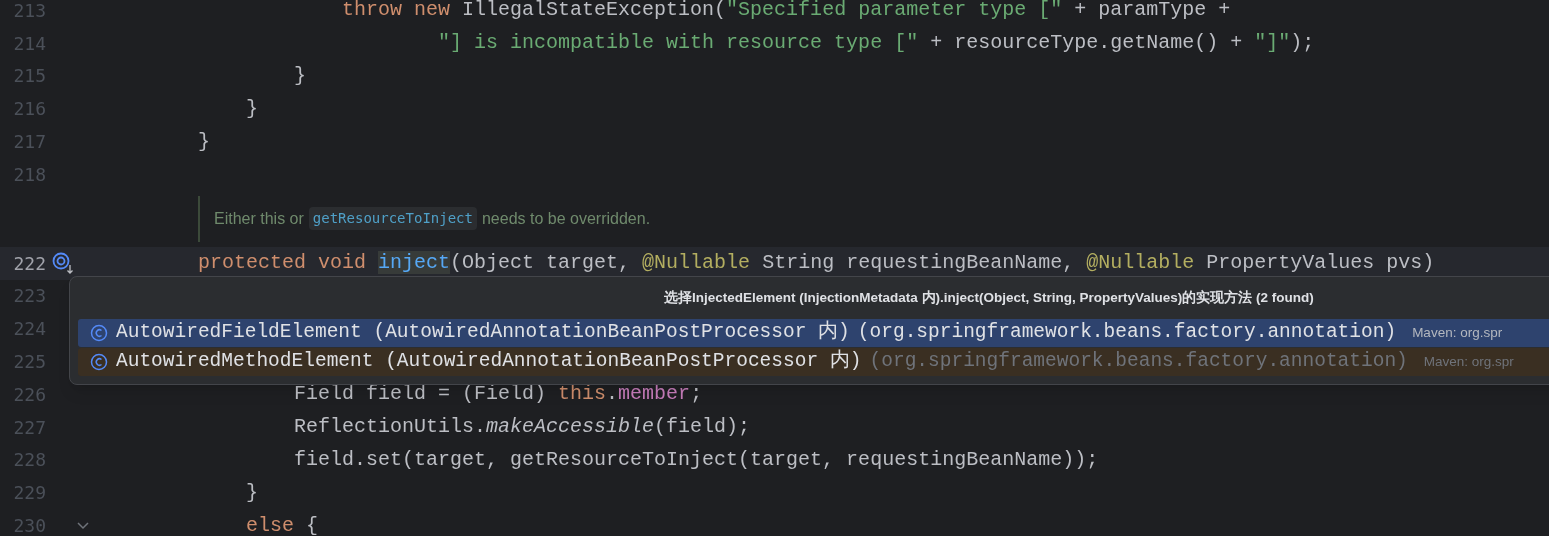  What do you see at coordinates (786, 10) in the screenshot?
I see `code-line: throw new IllegalStateException("Specified parameter type [" + paramType +` at bounding box center [786, 10].